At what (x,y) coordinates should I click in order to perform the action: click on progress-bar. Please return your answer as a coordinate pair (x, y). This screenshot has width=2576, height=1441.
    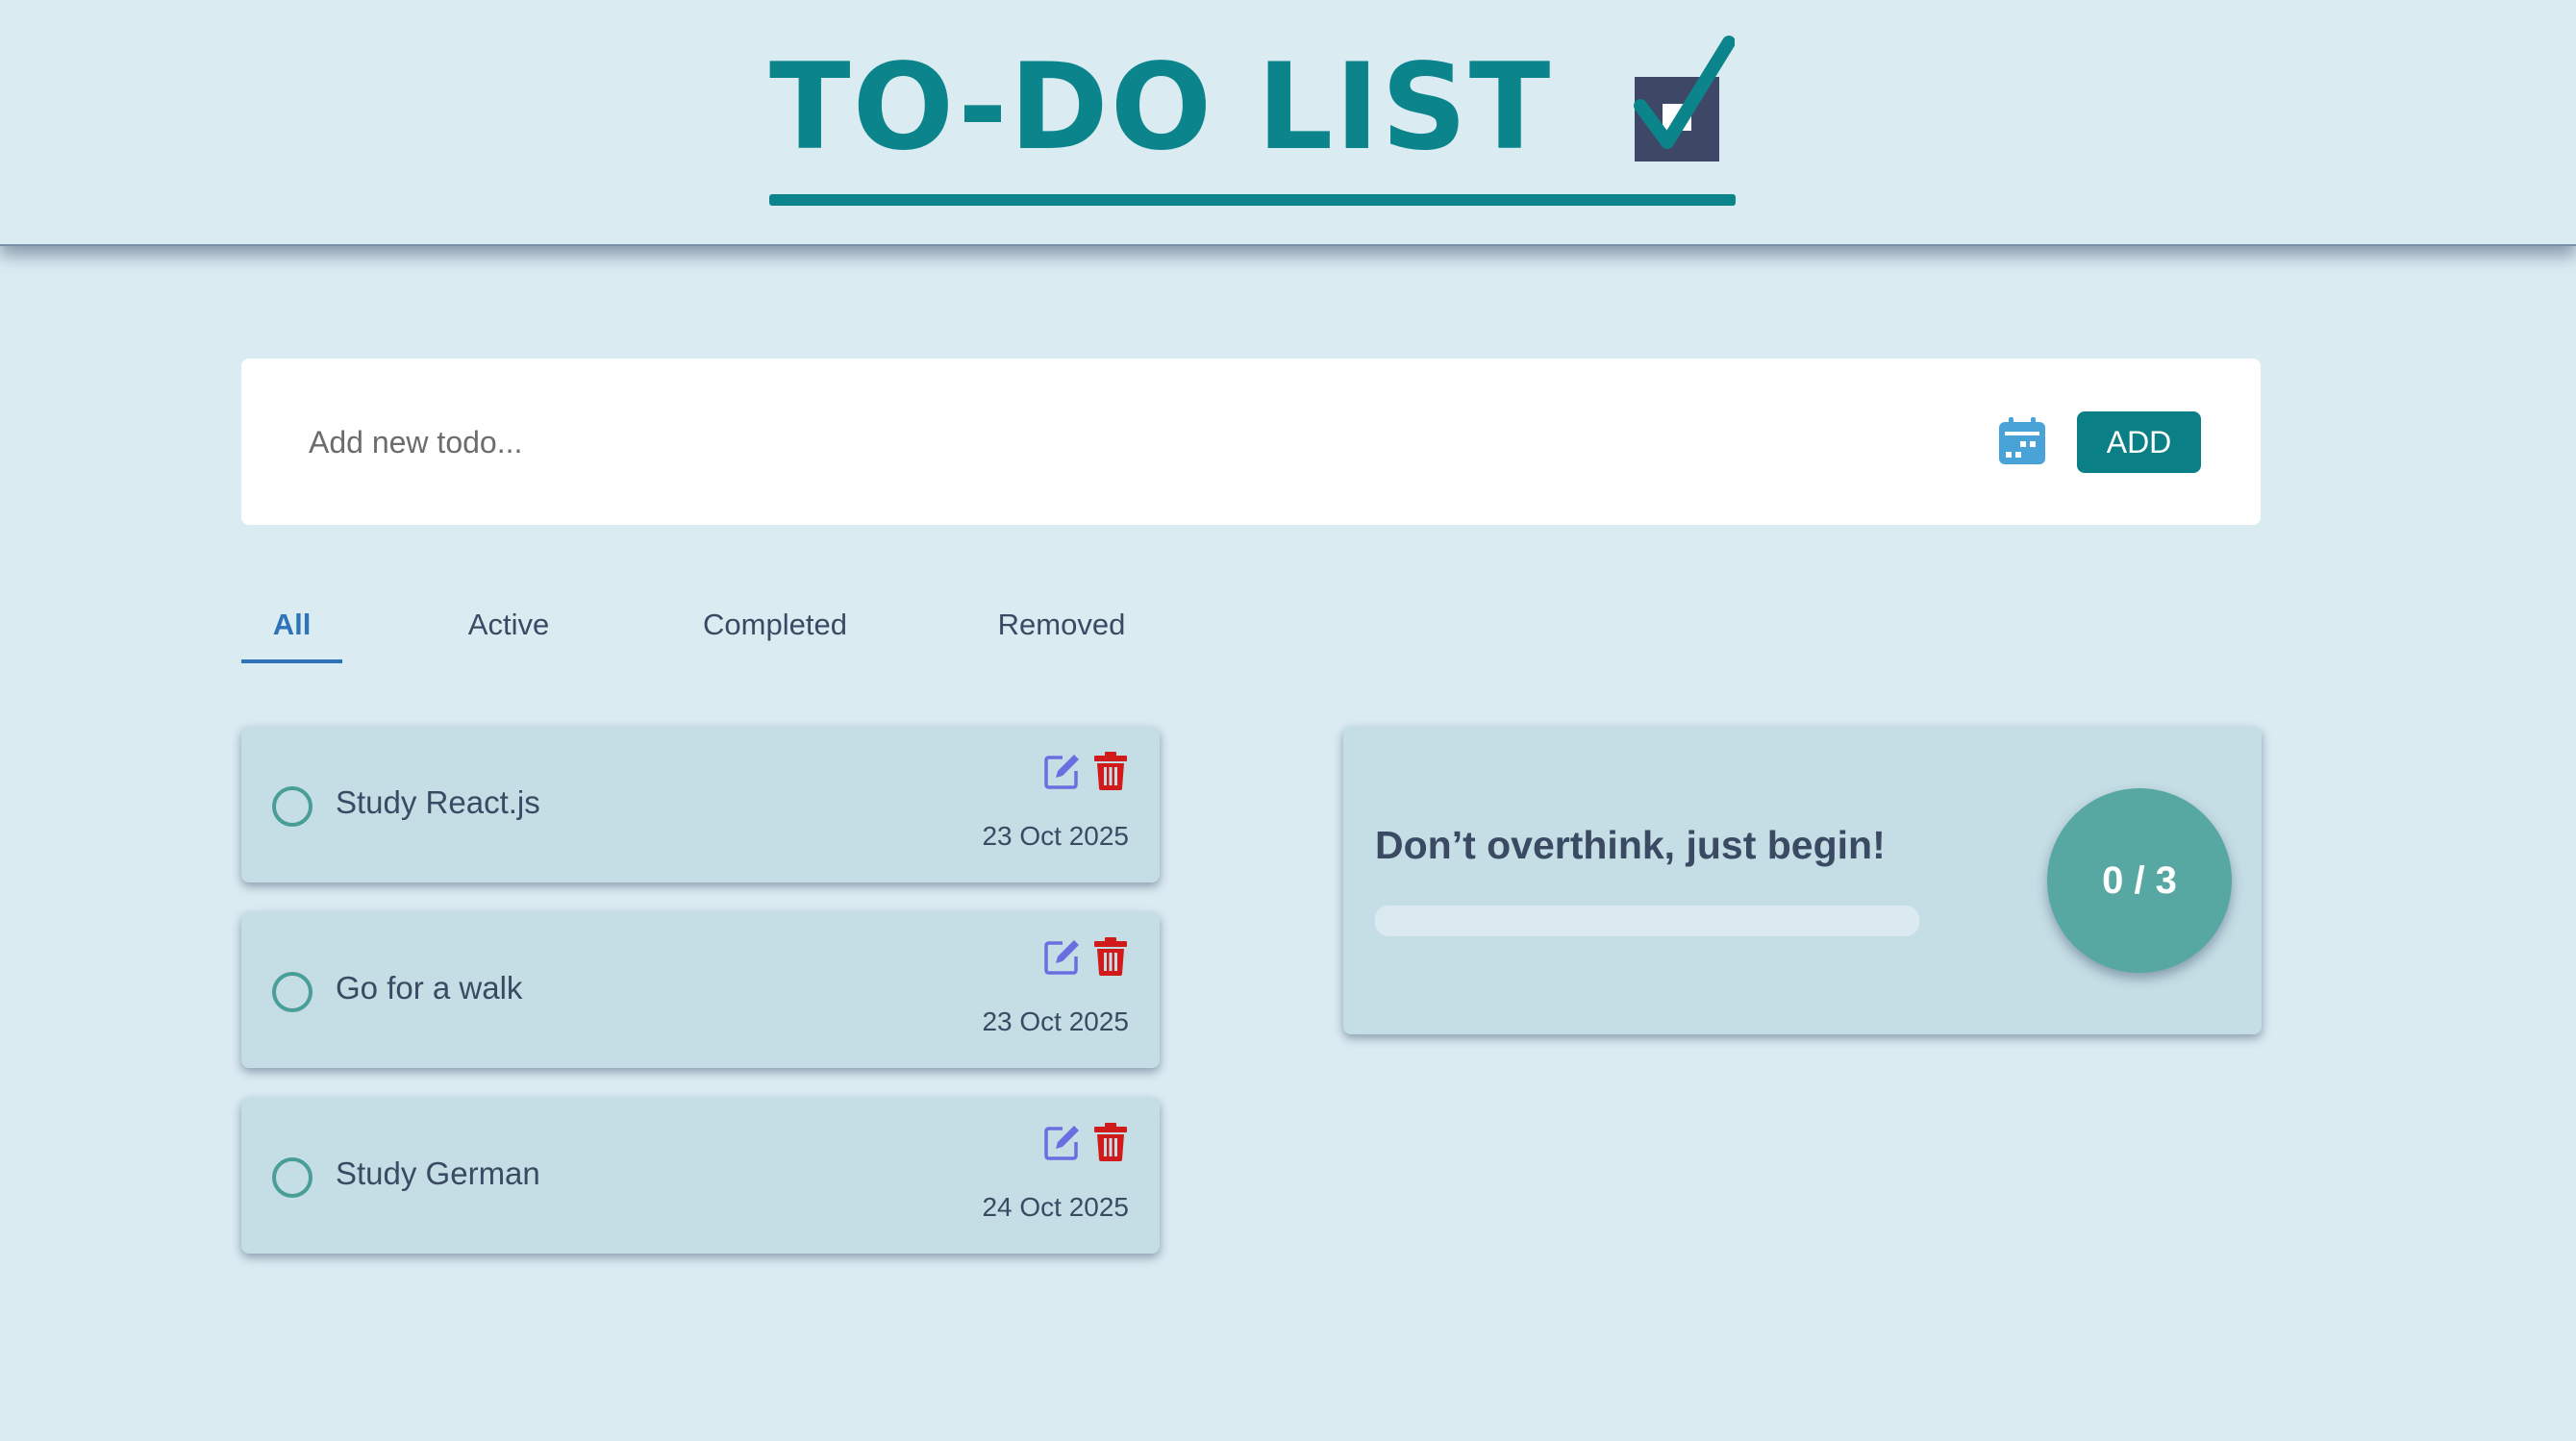
    Looking at the image, I should click on (1647, 921).